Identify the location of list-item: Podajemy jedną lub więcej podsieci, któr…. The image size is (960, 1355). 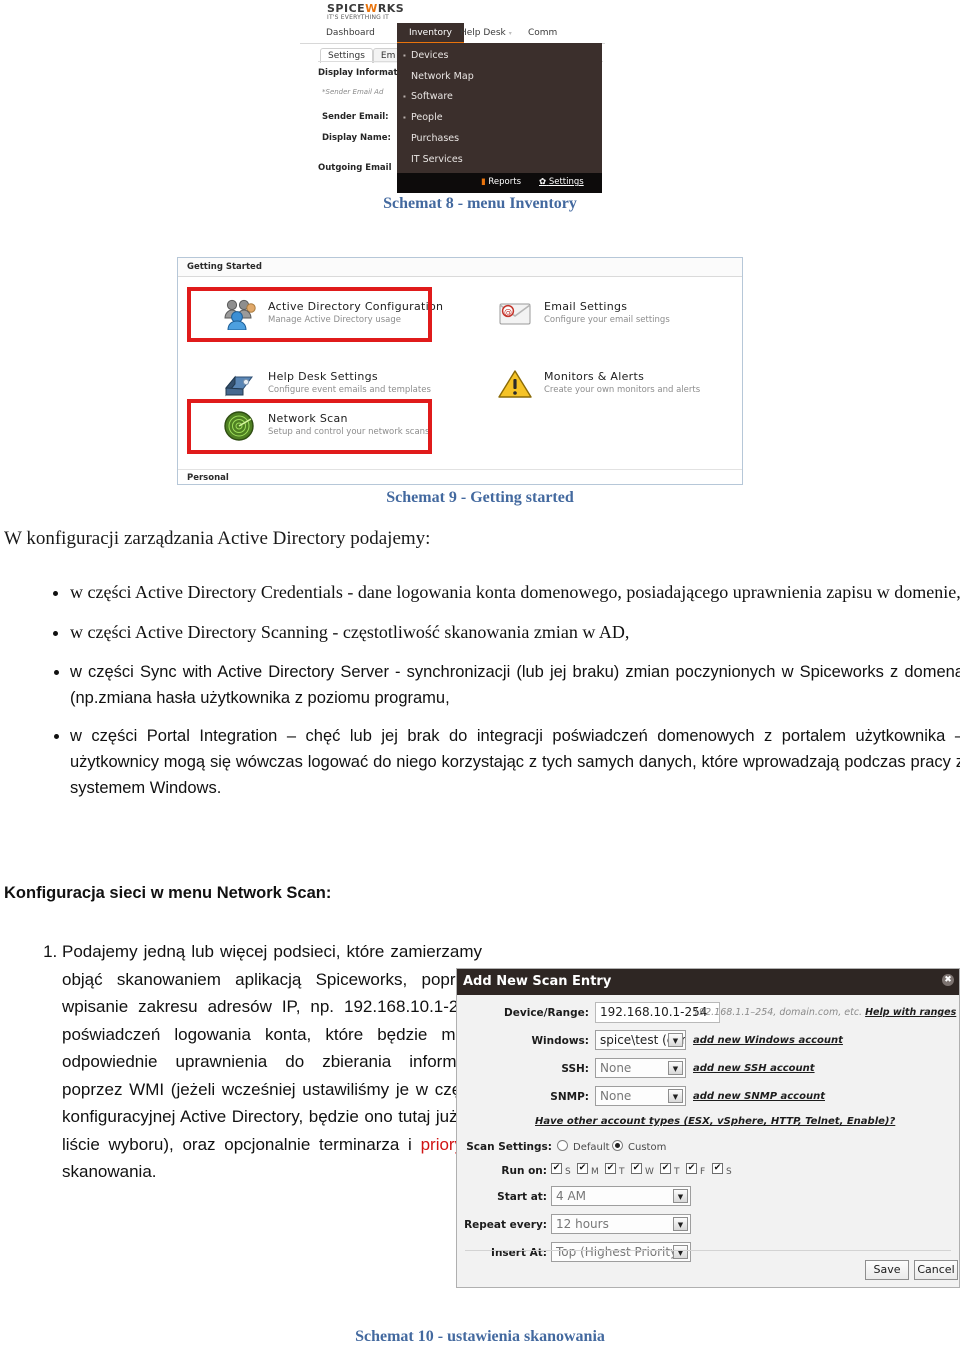
(272, 1062).